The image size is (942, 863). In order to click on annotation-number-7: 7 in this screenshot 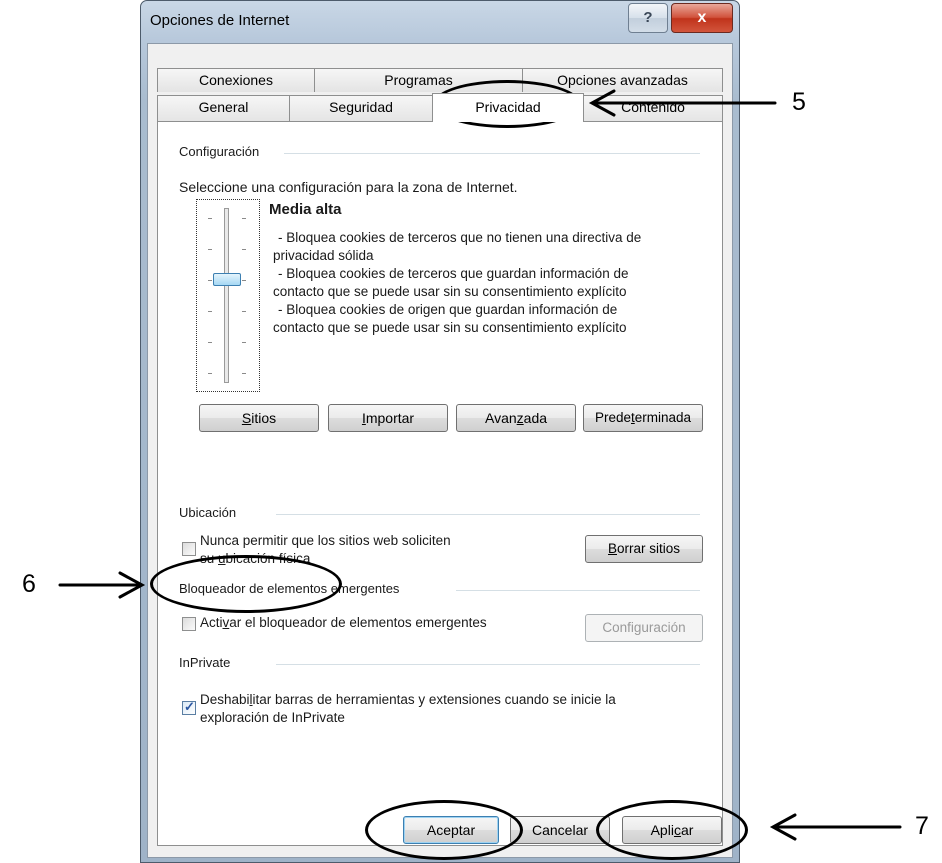, I will do `click(922, 826)`.